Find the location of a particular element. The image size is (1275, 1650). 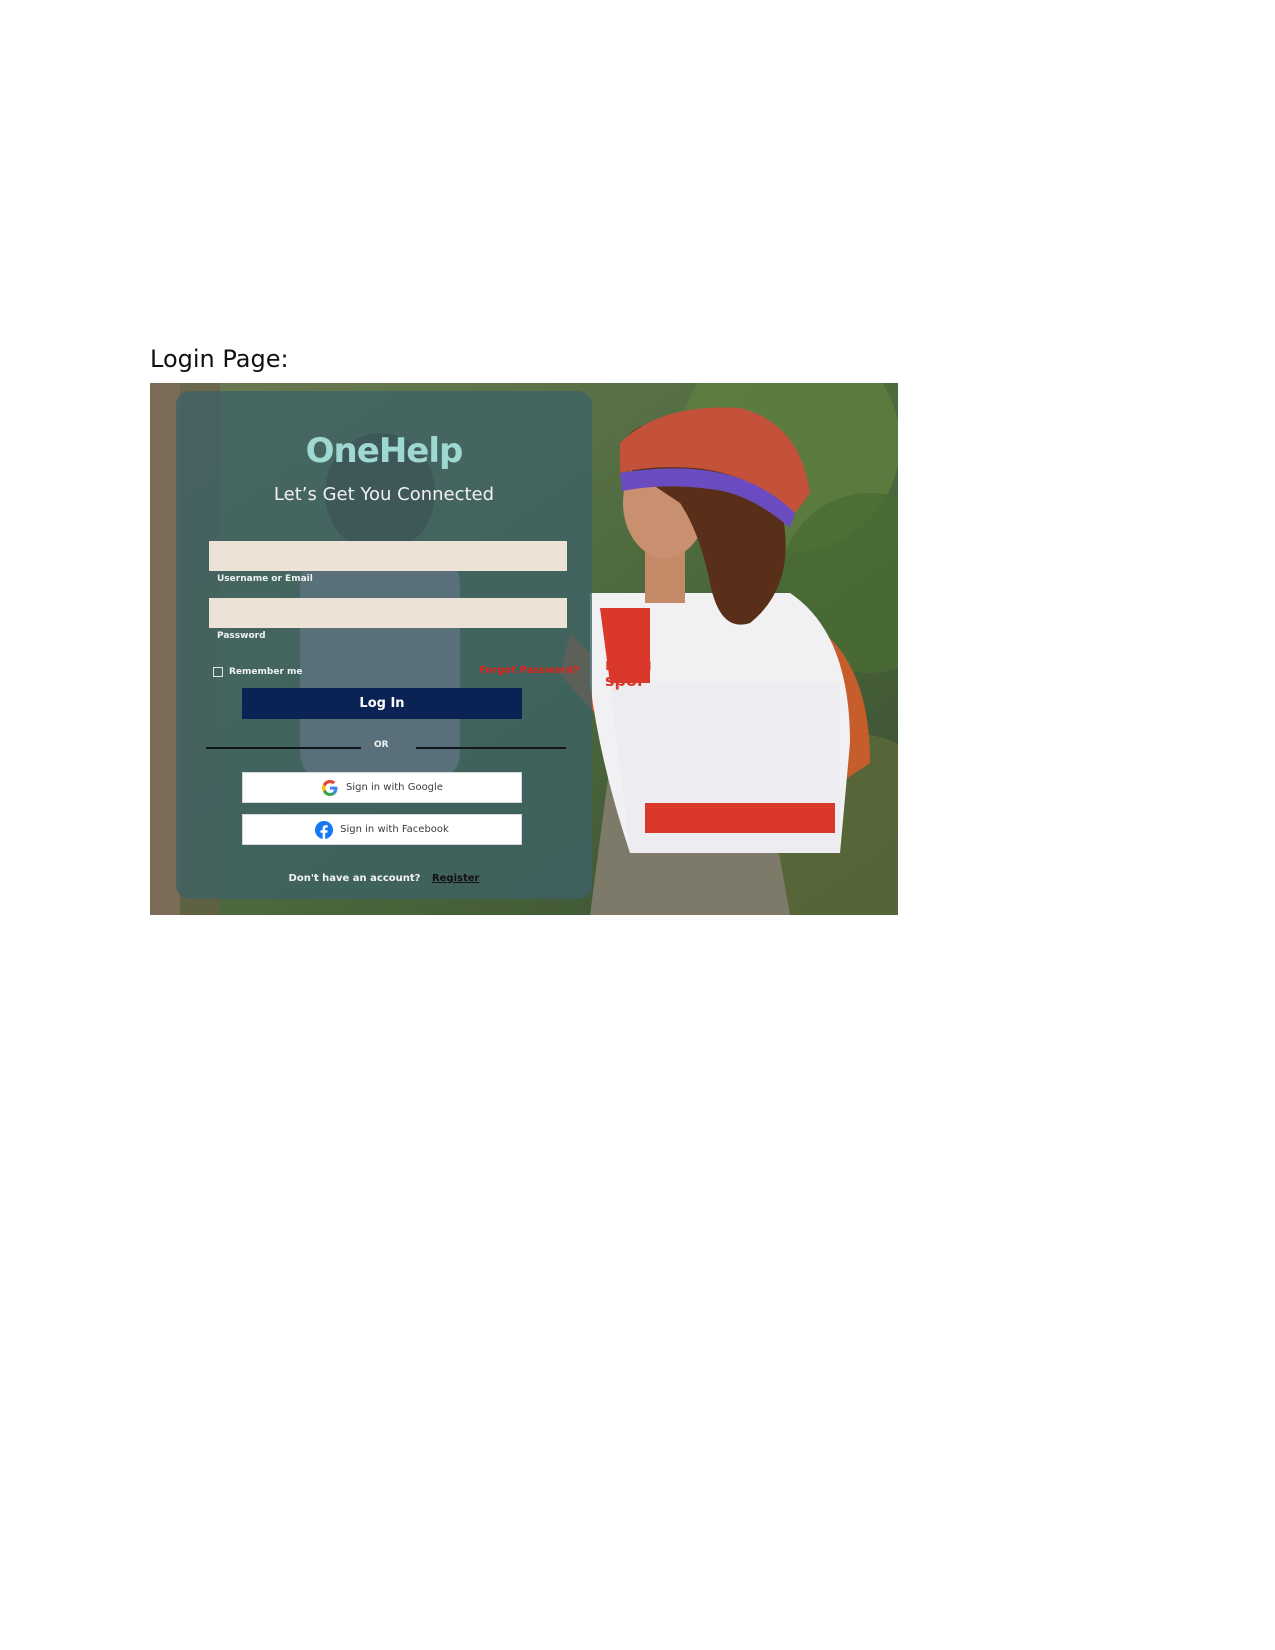

remember-me-row: Remember me is located at coordinates (258, 672).